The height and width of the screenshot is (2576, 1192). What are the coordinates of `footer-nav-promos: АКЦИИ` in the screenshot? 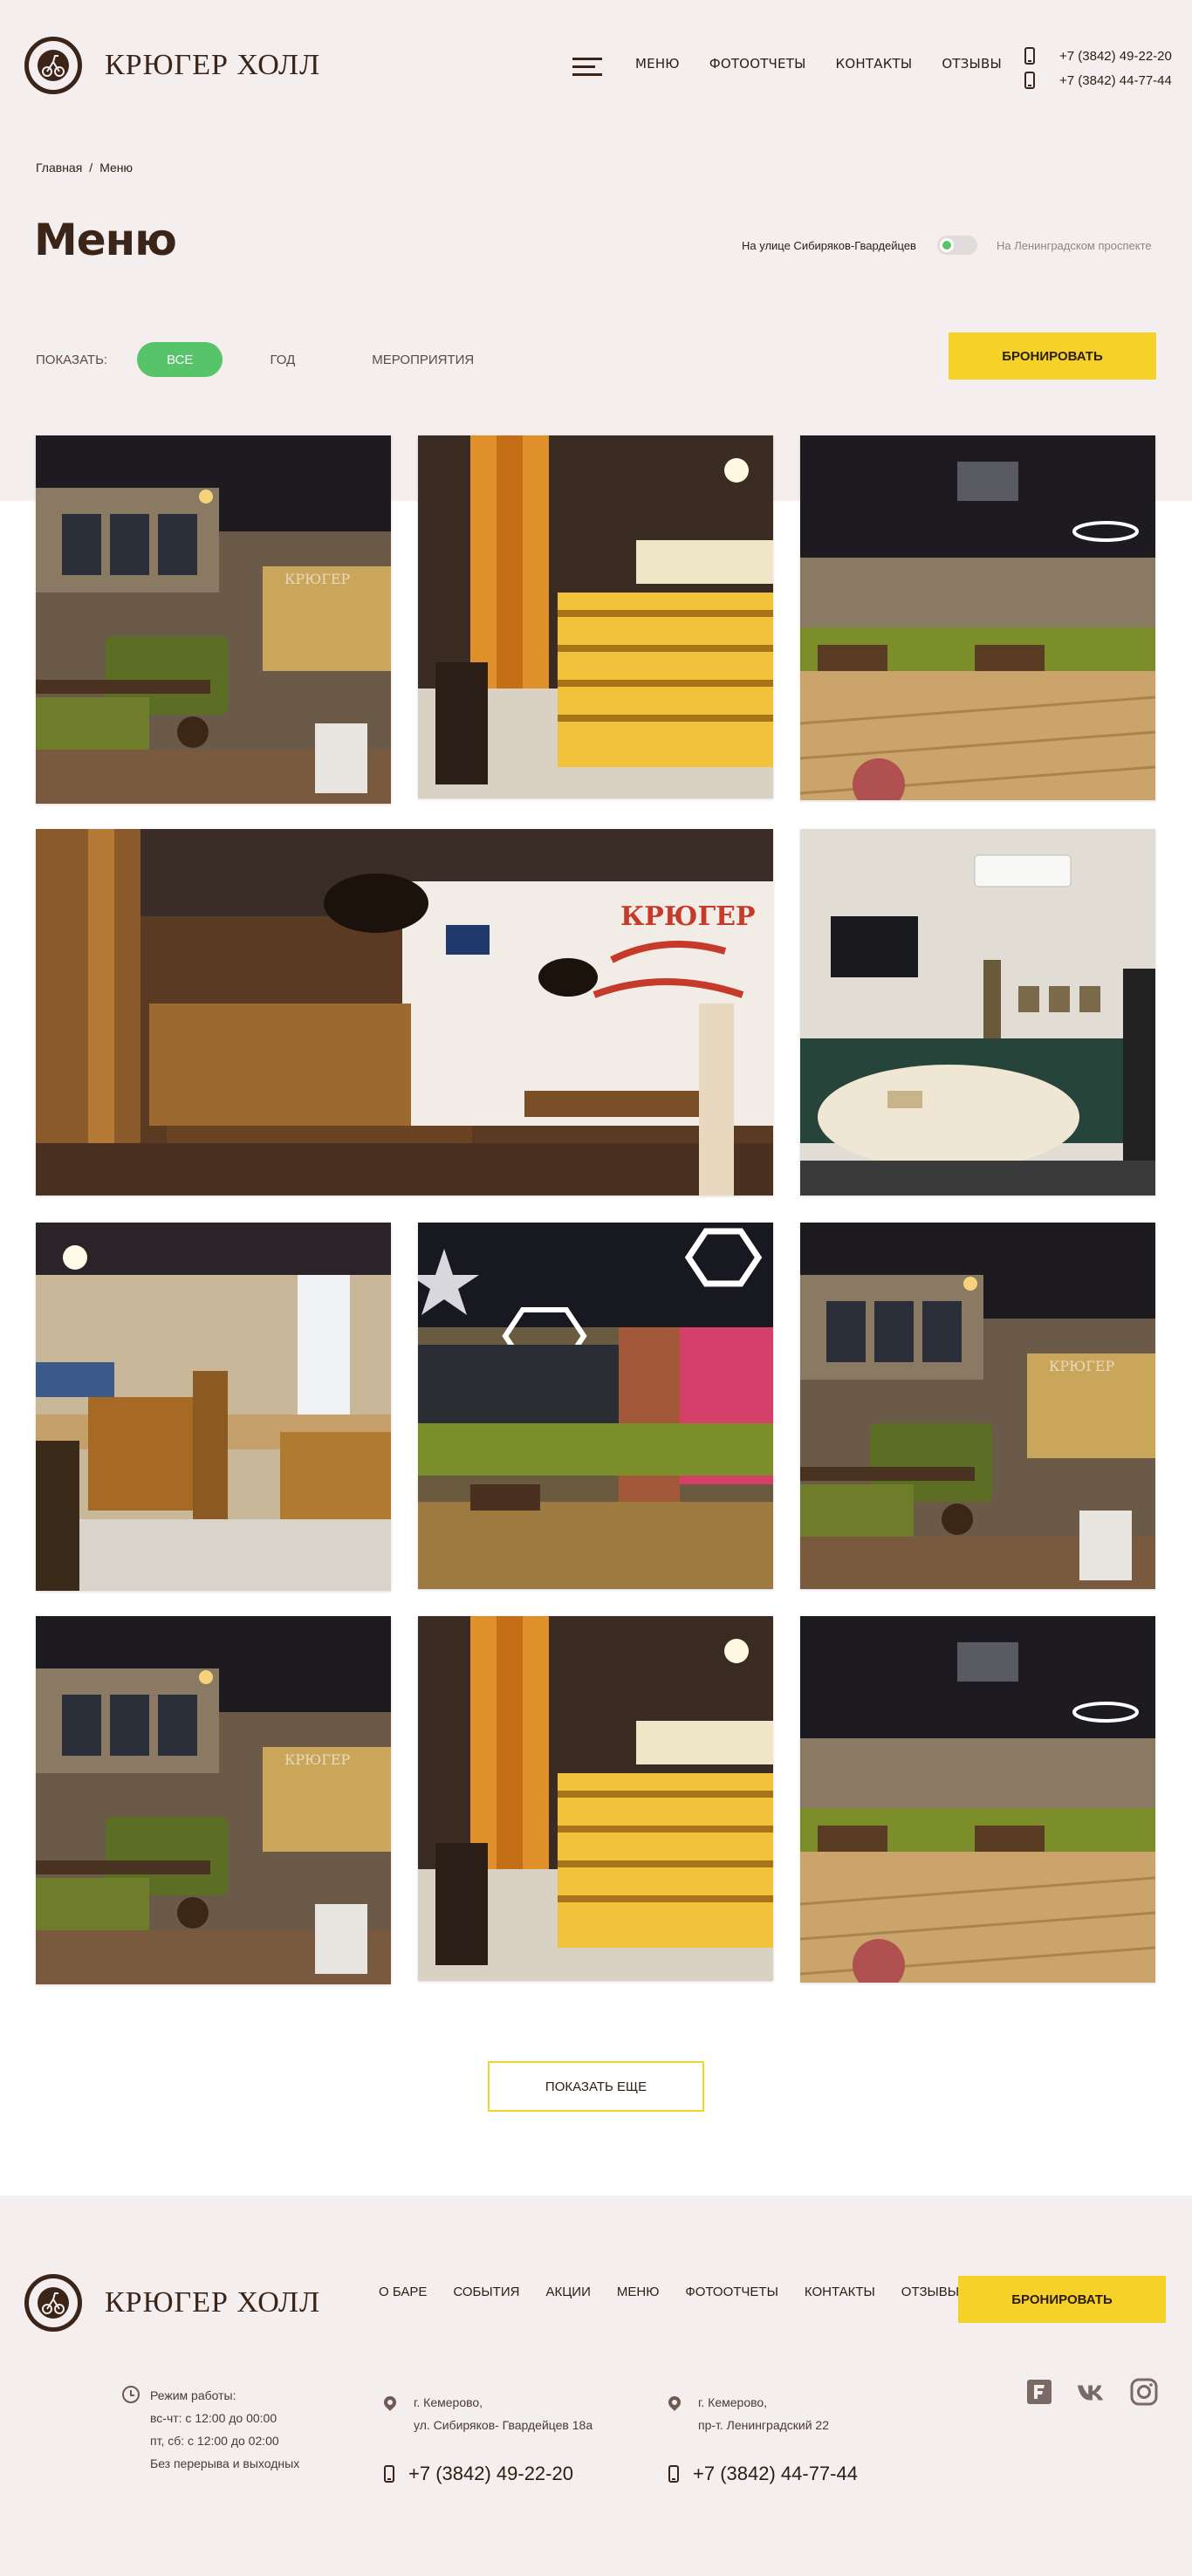 It's located at (567, 2292).